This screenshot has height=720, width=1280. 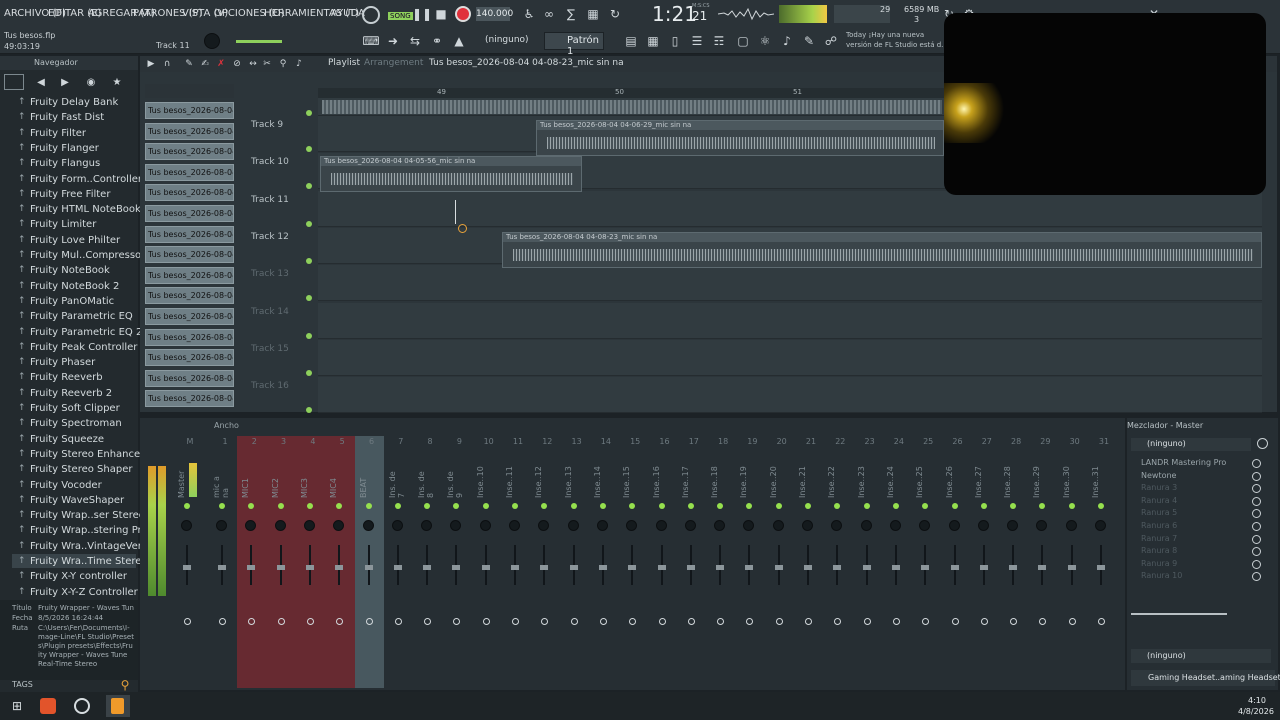 What do you see at coordinates (422, 14) in the screenshot?
I see `play-button: ❚❚` at bounding box center [422, 14].